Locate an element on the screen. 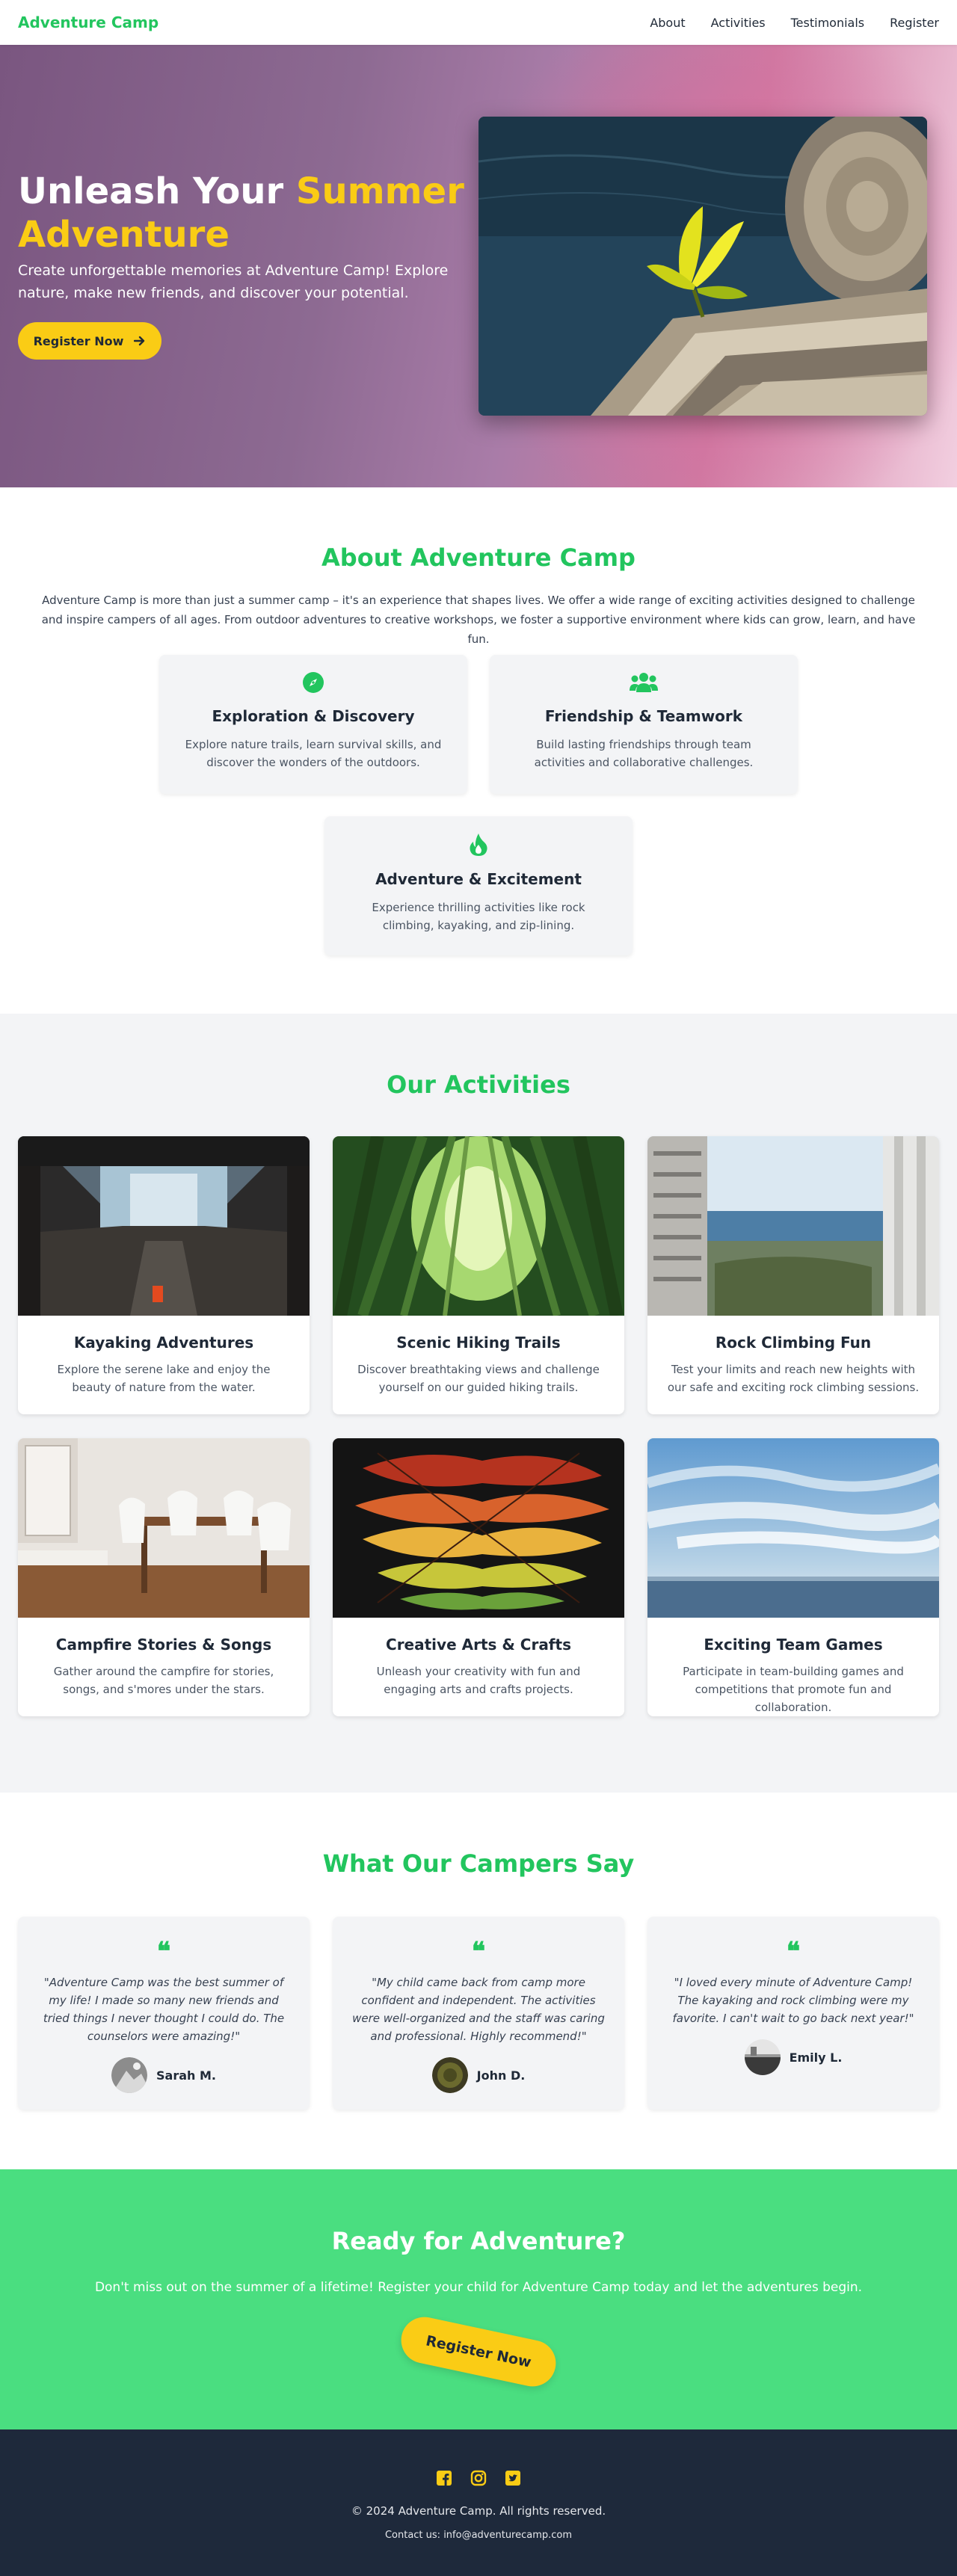 Image resolution: width=957 pixels, height=2576 pixels. nav-link-register: Register is located at coordinates (915, 23).